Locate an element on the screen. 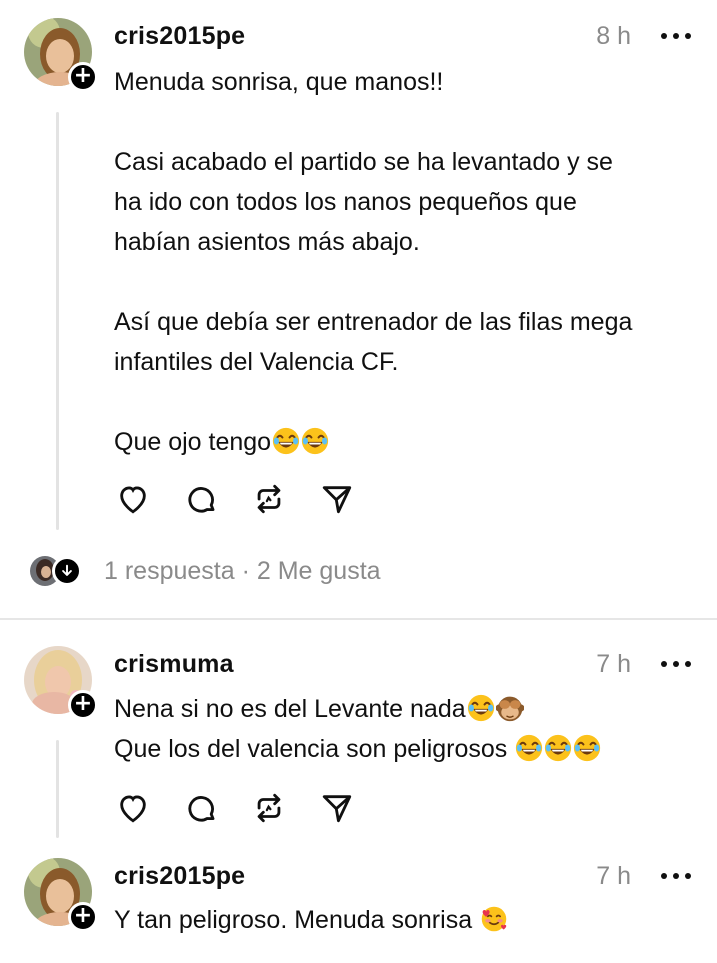  expand-replies-icon is located at coordinates (67, 571).